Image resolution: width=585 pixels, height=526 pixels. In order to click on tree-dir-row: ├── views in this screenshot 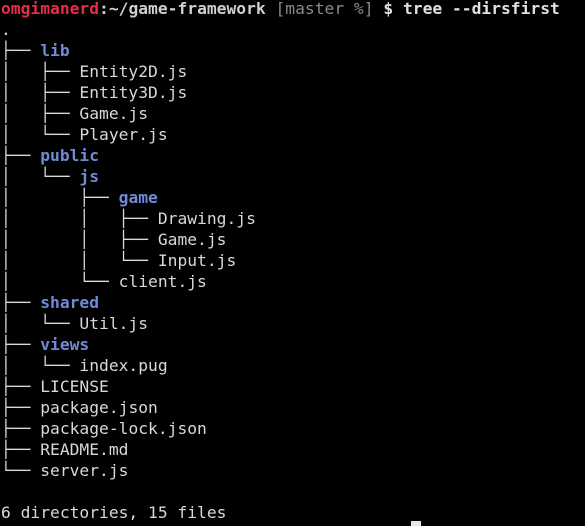, I will do `click(45, 344)`.